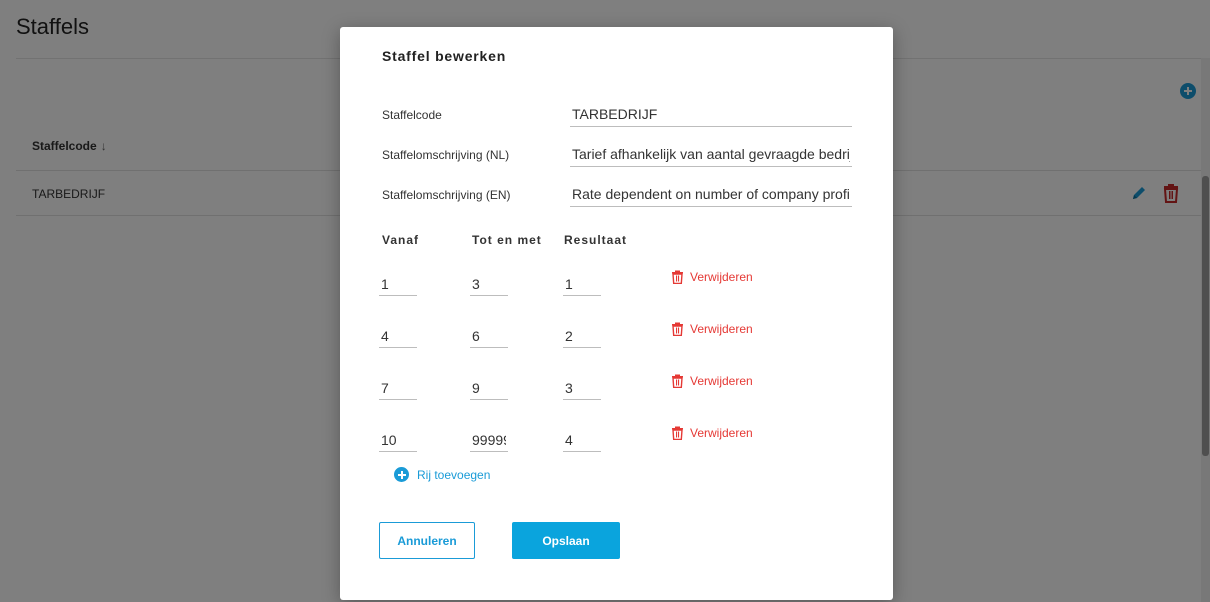 The height and width of the screenshot is (602, 1210). I want to click on dialog-title: Staffel bewerken, so click(444, 56).